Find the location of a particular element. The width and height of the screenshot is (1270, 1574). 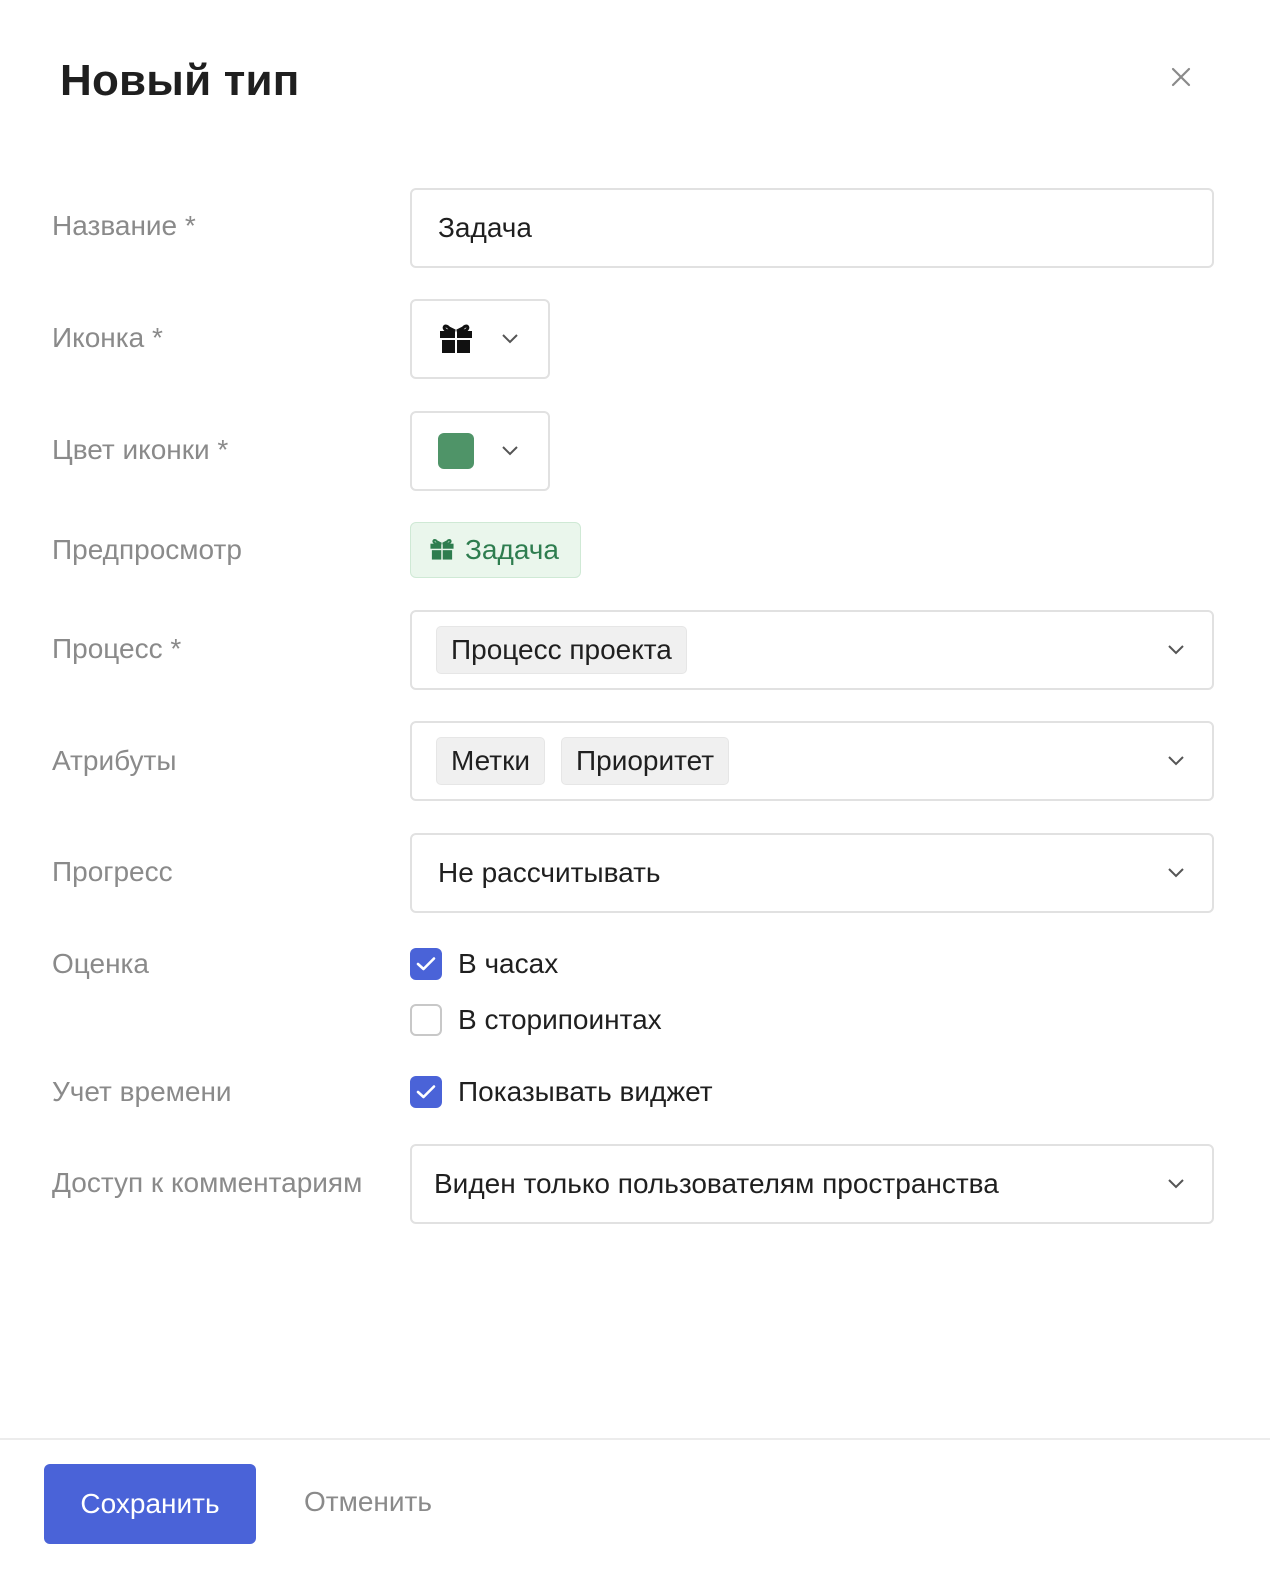

type-preview-badge: Задача is located at coordinates (495, 550).